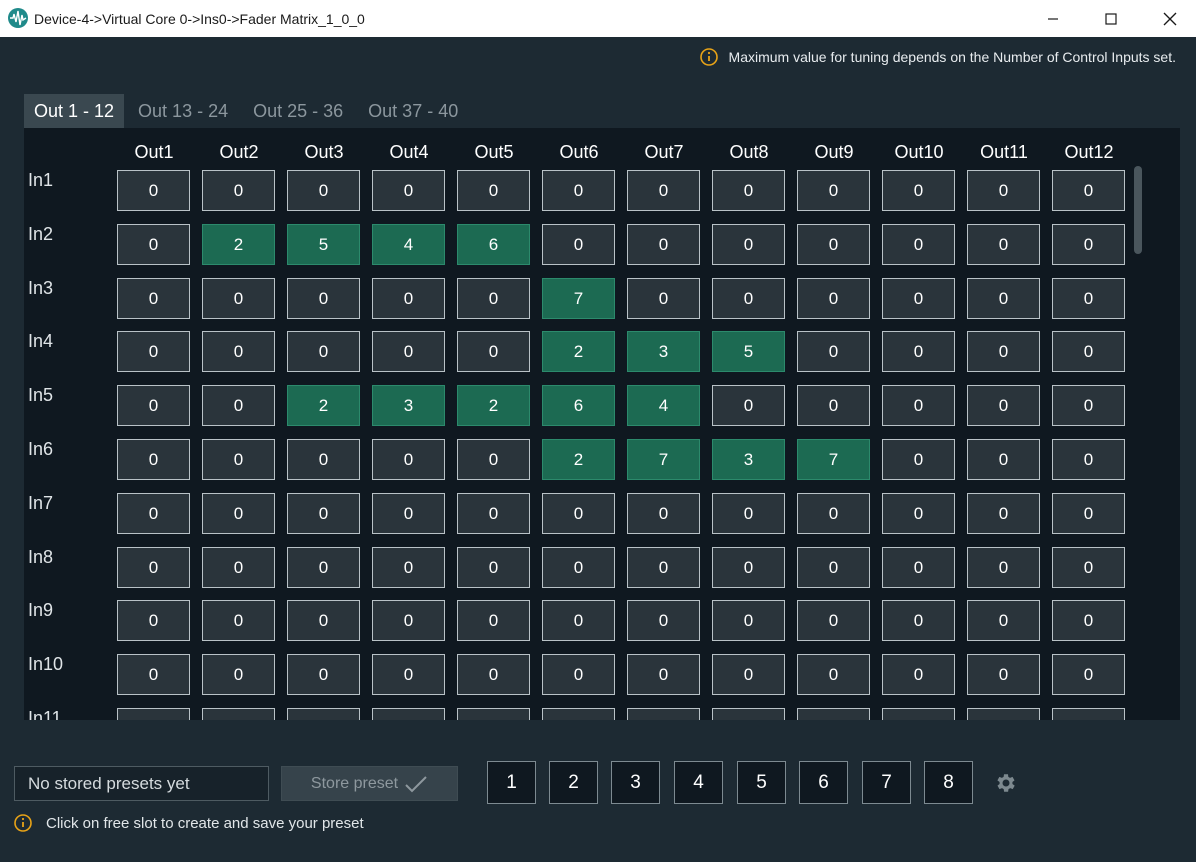 This screenshot has width=1196, height=862. Describe the element at coordinates (635, 782) in the screenshot. I see `preset-slot-button: 3` at that location.